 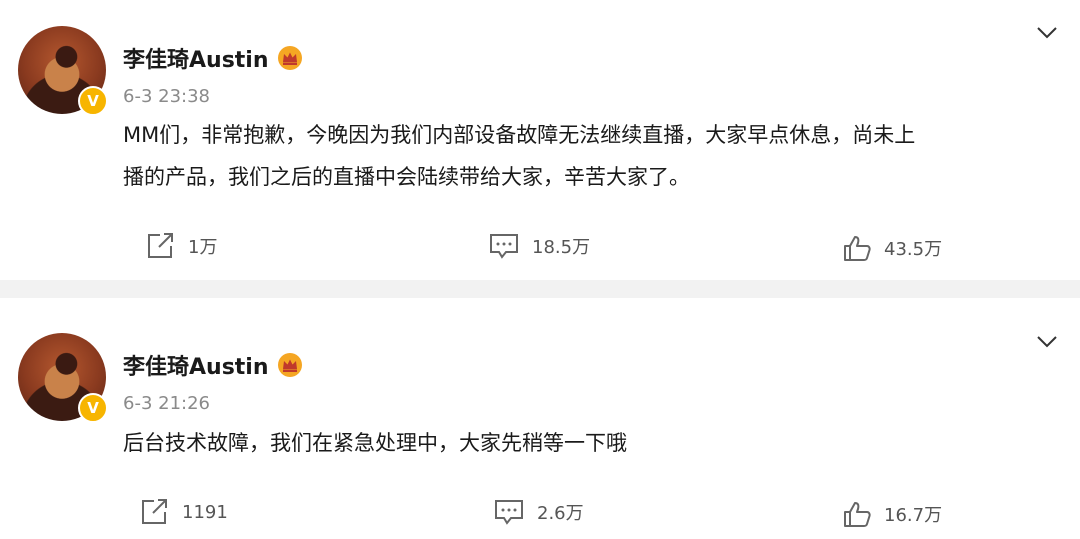 I want to click on comment-count: 18.5万, so click(x=561, y=247).